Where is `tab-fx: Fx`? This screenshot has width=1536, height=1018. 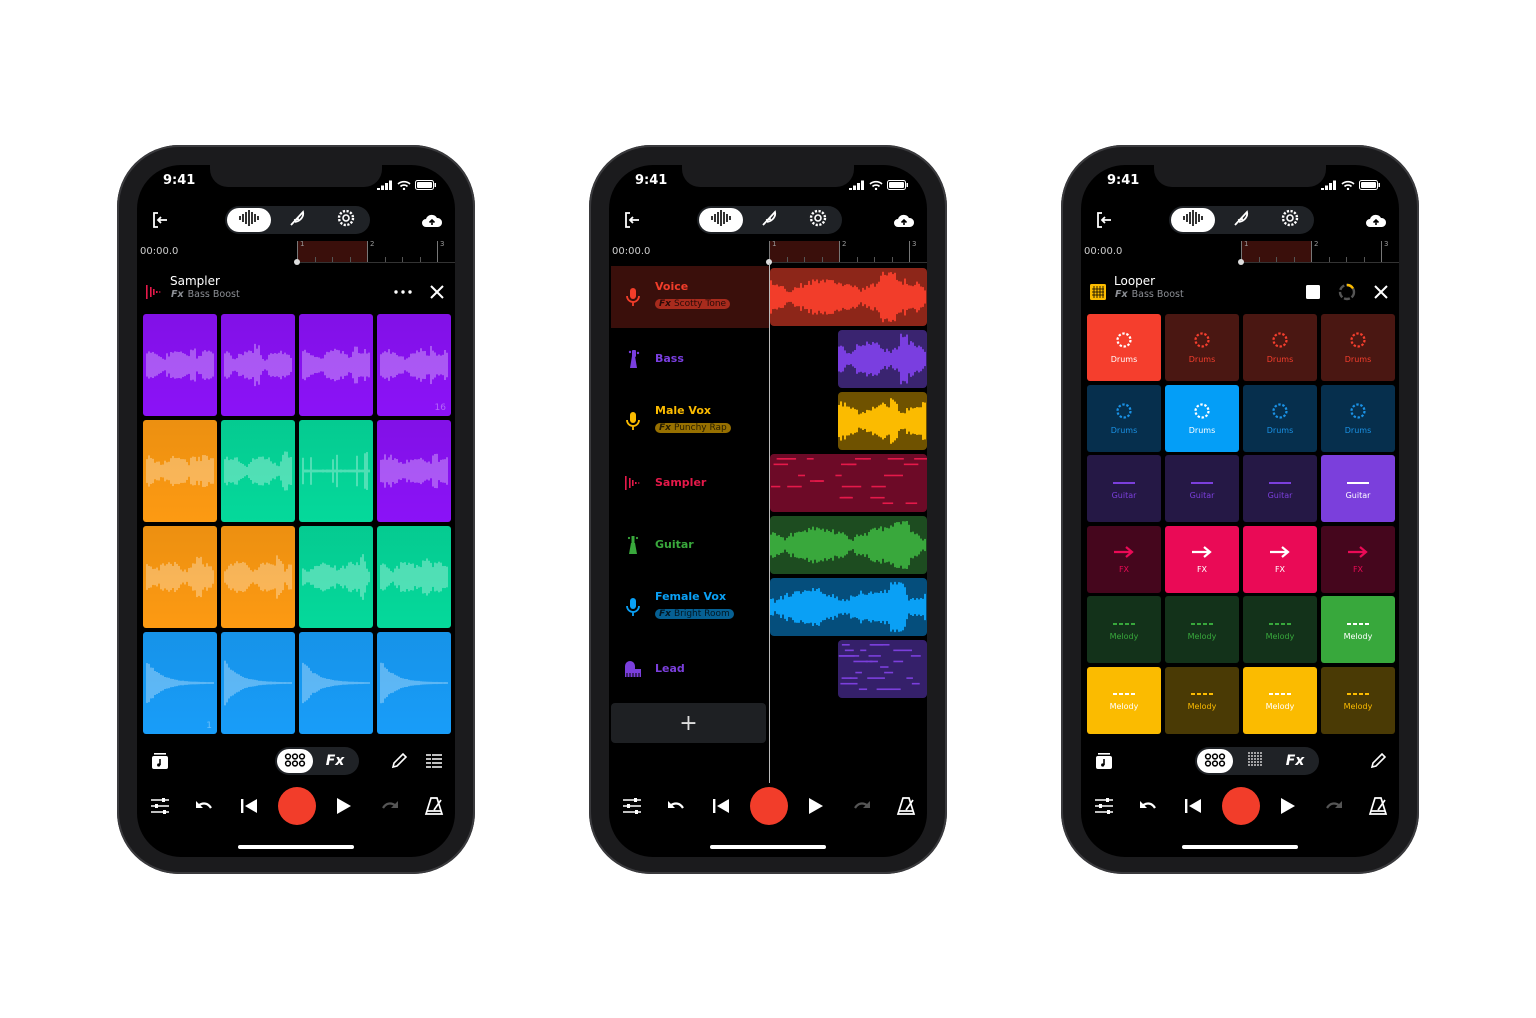 tab-fx: Fx is located at coordinates (335, 761).